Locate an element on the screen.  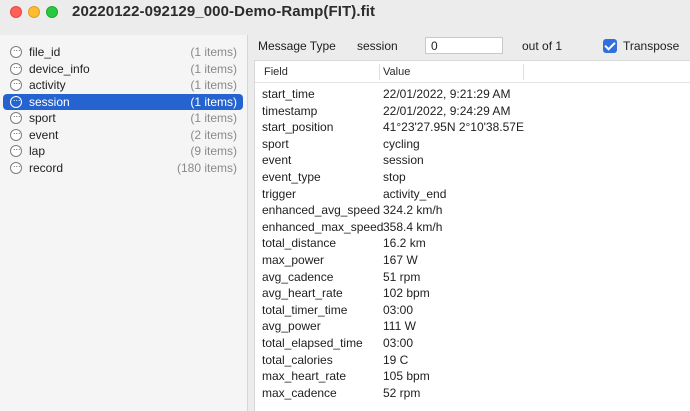
zoom-window-button is located at coordinates (52, 12).